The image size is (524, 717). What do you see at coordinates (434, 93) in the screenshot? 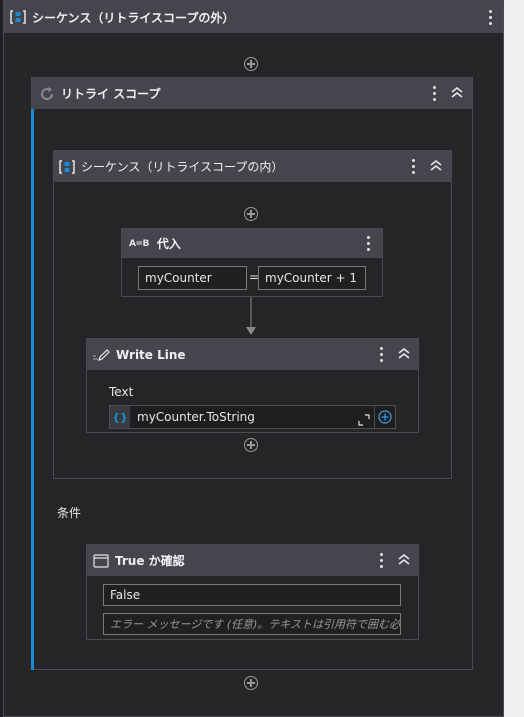
I see `retry-scope-menu-icon` at bounding box center [434, 93].